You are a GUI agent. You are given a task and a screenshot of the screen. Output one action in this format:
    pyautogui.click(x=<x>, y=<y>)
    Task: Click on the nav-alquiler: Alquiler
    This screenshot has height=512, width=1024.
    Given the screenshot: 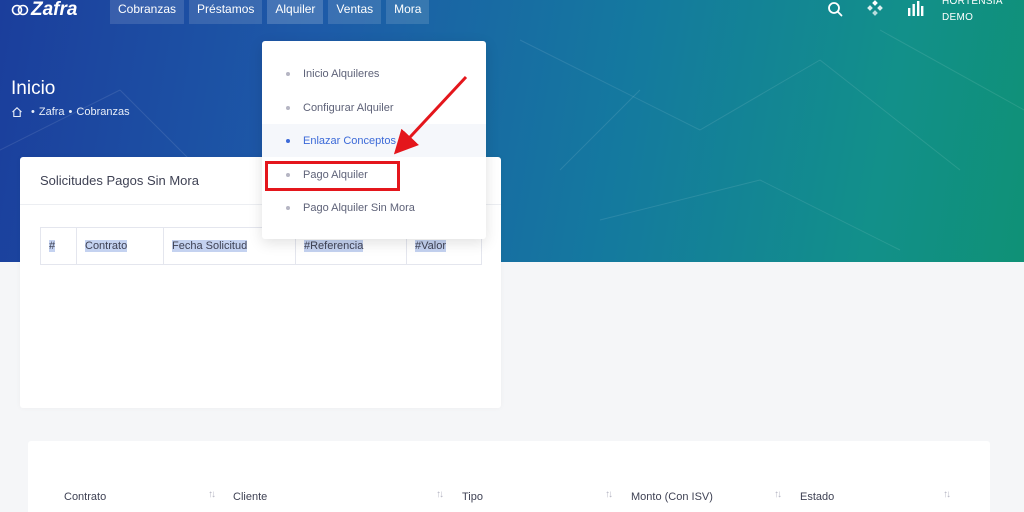 What is the action you would take?
    pyautogui.click(x=295, y=12)
    